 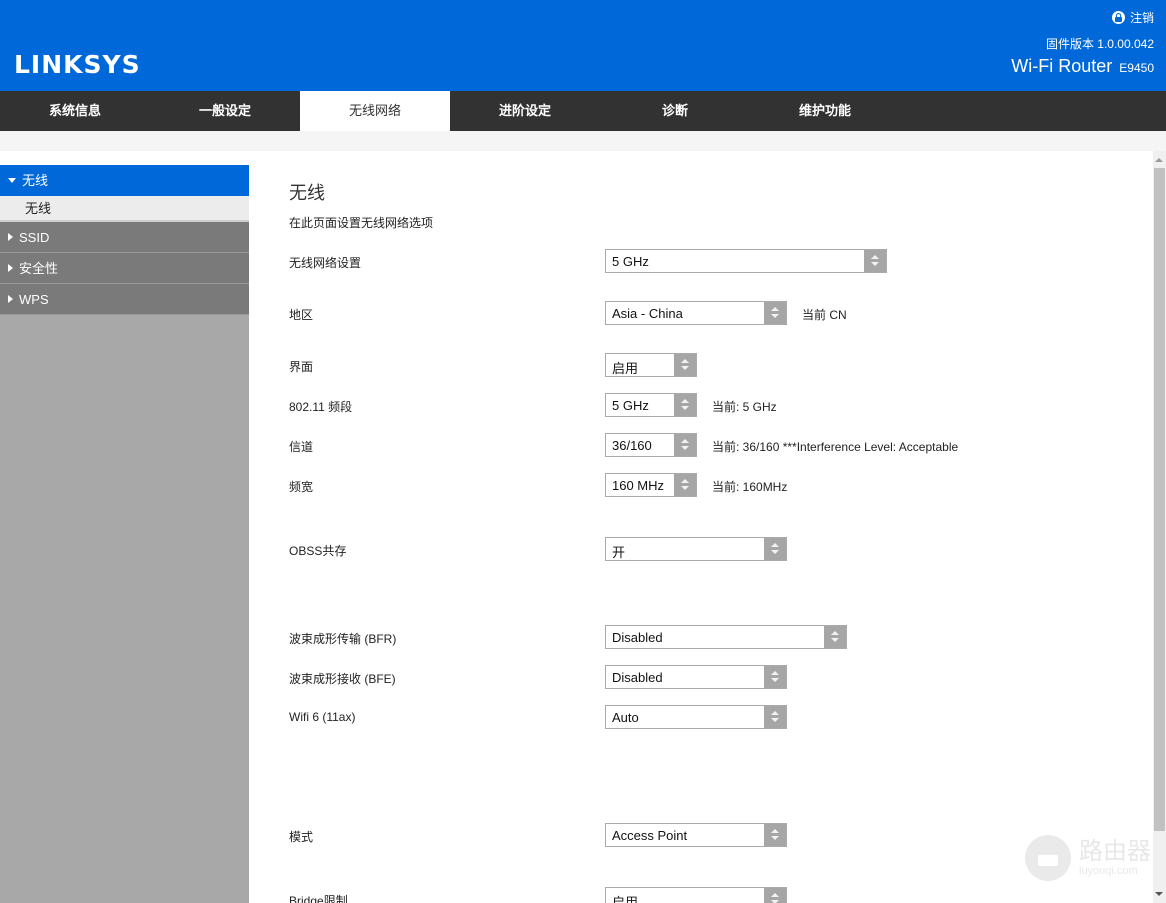 What do you see at coordinates (1159, 160) in the screenshot?
I see `scroll-up-icon` at bounding box center [1159, 160].